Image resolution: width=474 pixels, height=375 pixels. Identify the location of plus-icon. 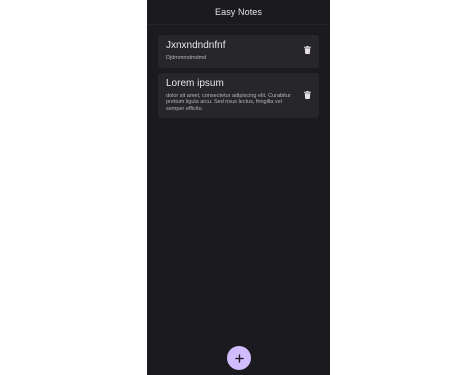
(239, 358).